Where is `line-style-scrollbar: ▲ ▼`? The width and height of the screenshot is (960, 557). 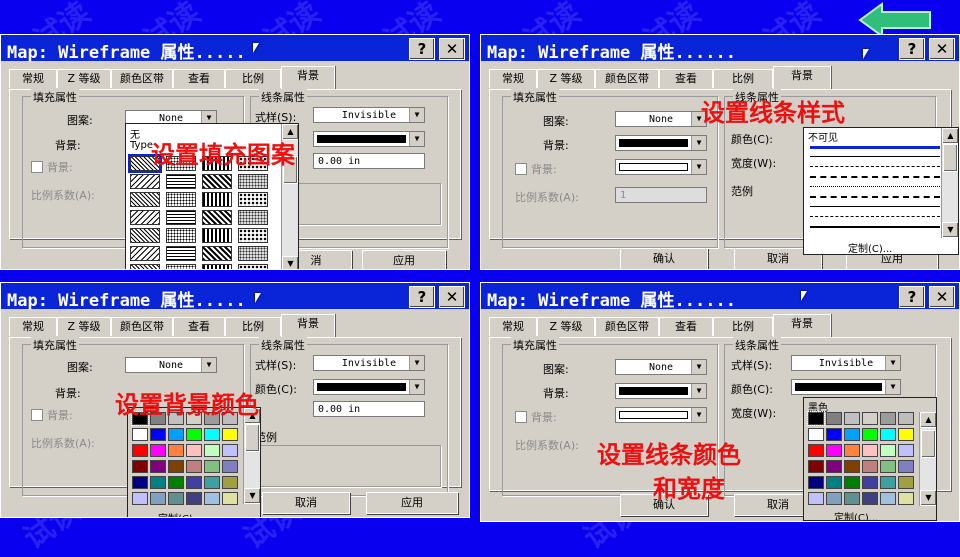
line-style-scrollbar: ▲ ▼ is located at coordinates (949, 183).